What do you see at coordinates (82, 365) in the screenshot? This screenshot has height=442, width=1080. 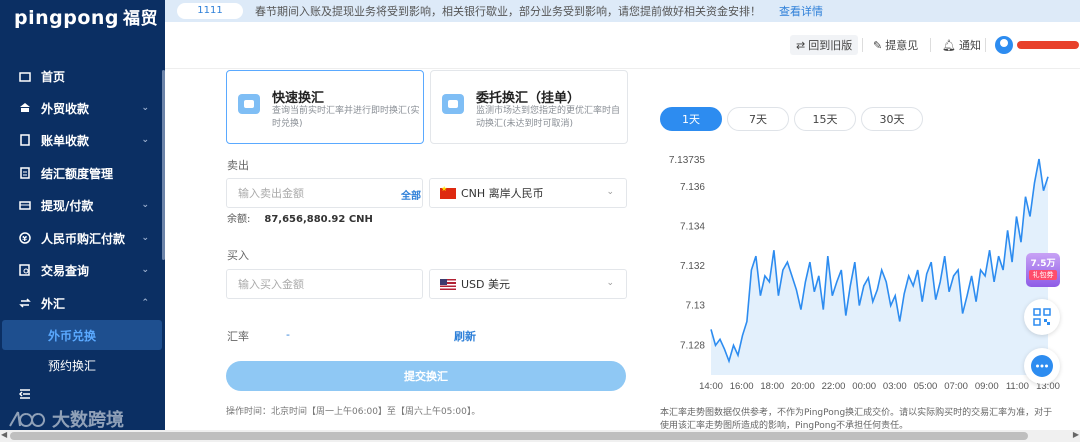 I see `sidebar-subitem-scheduled-exchange: 预约换汇` at bounding box center [82, 365].